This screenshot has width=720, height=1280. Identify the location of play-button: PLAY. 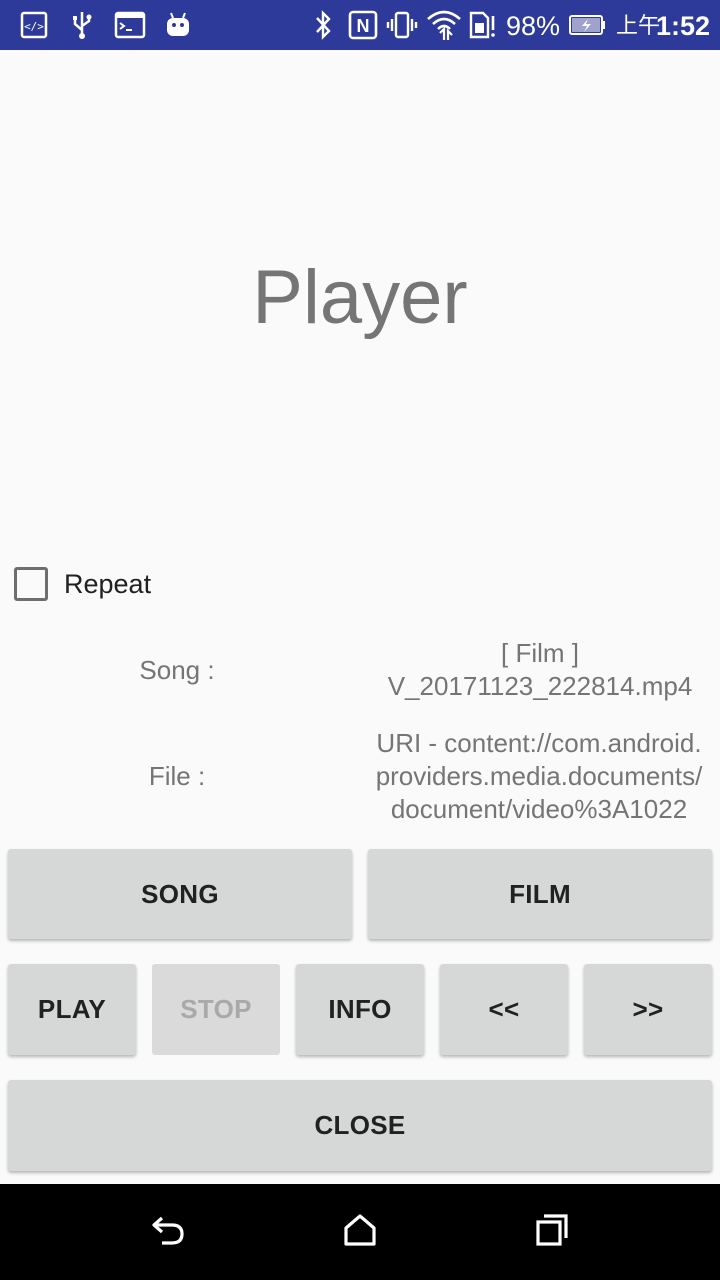
(72, 1009).